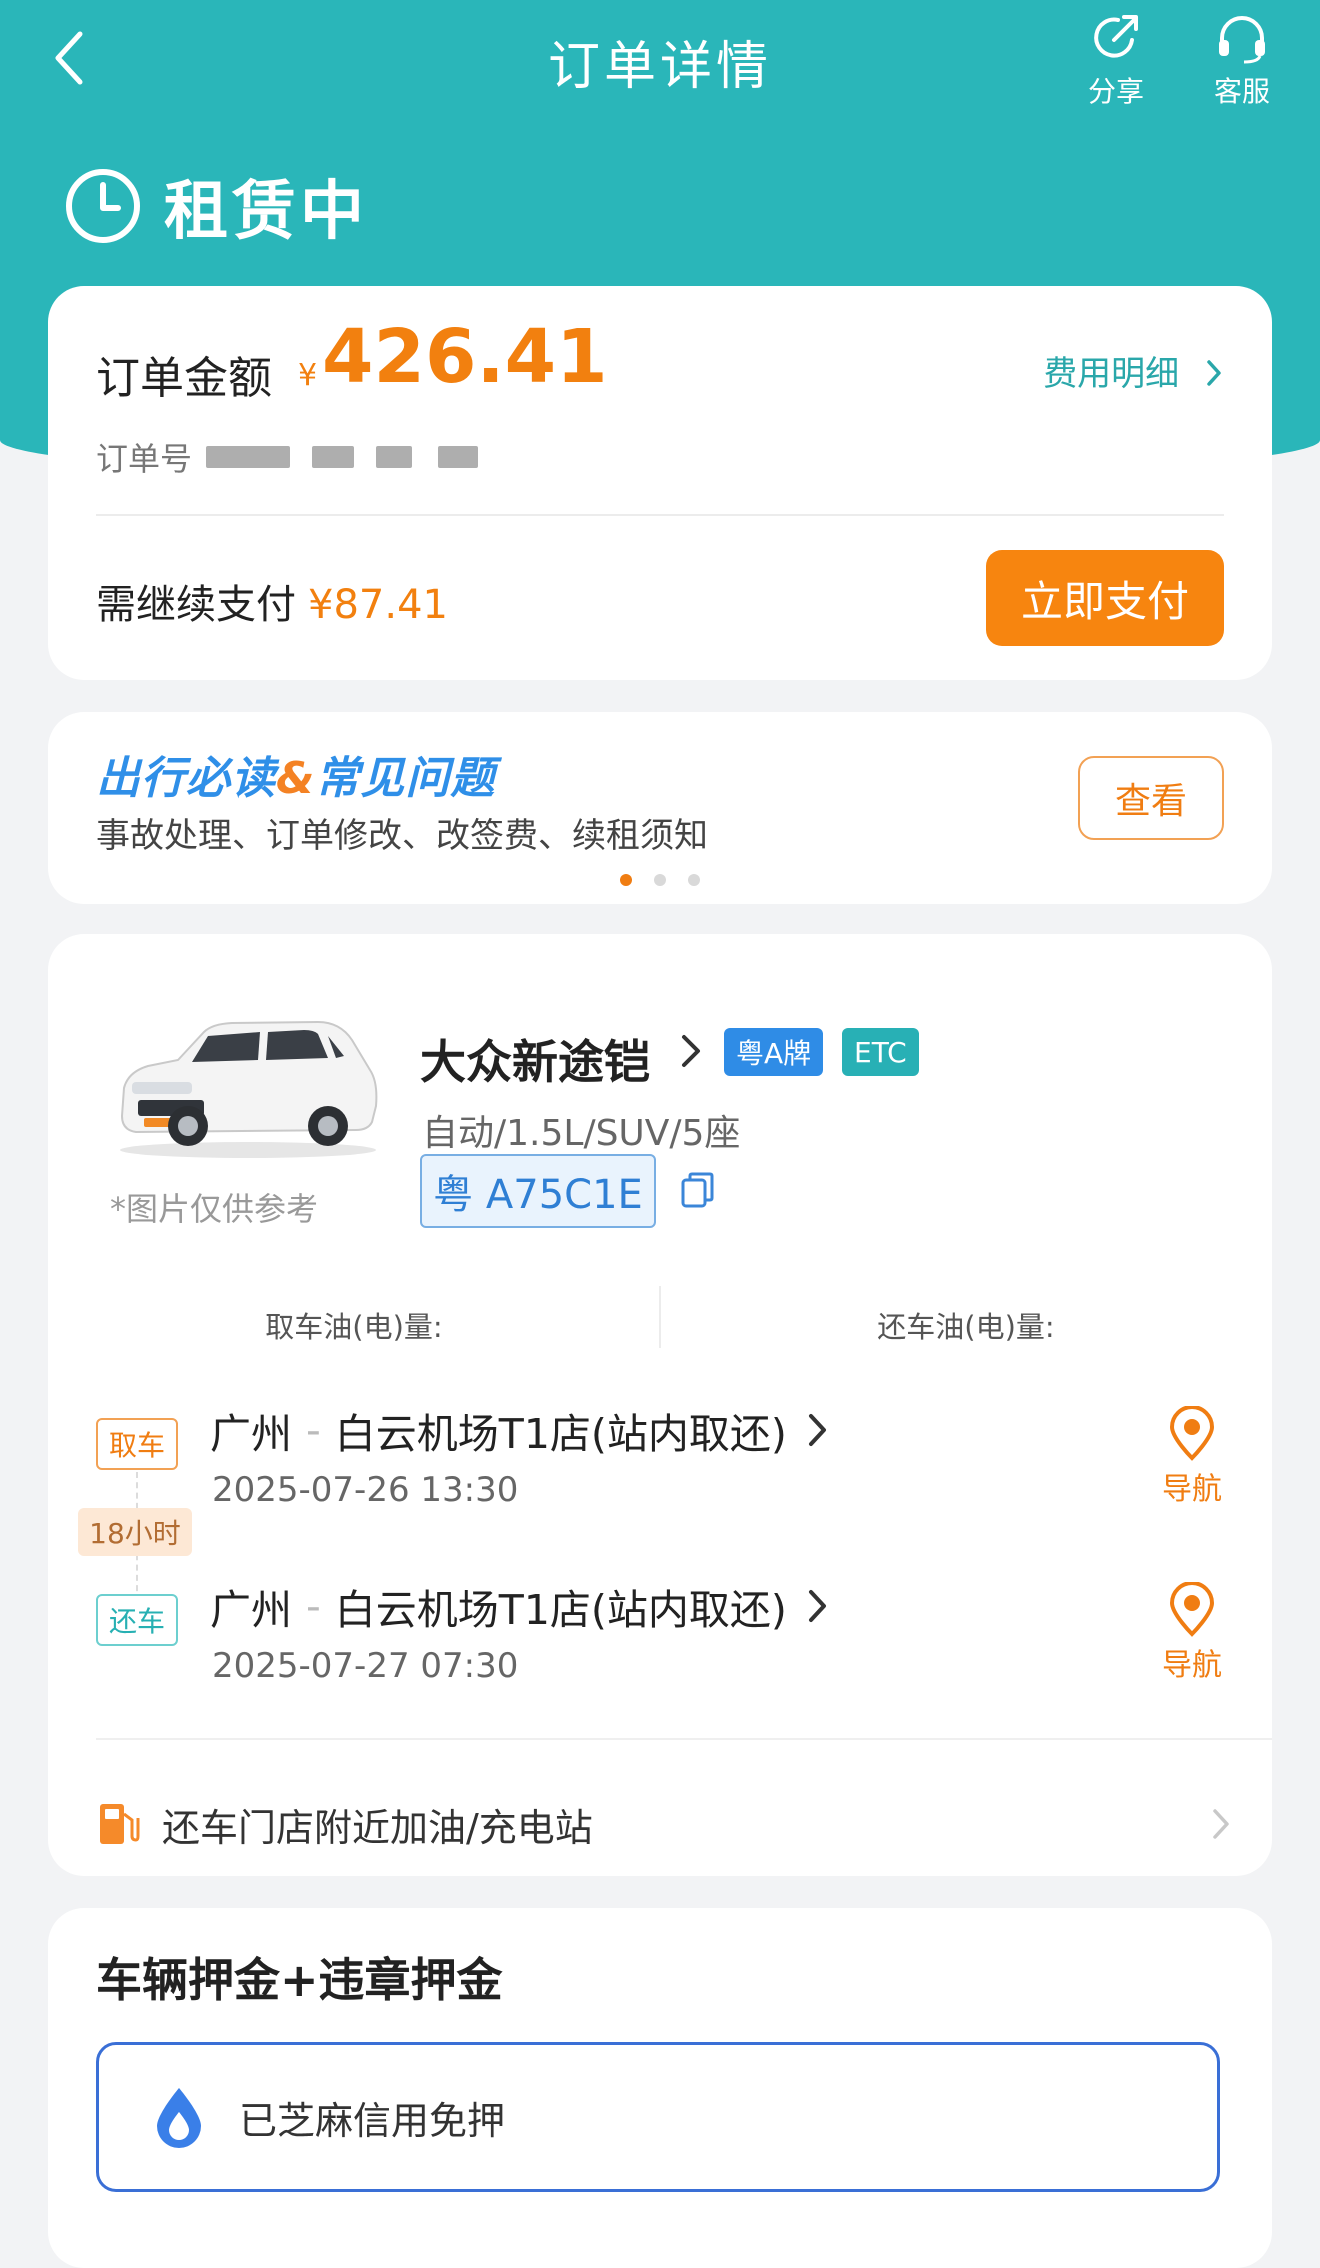 The height and width of the screenshot is (2268, 1320). I want to click on clock-icon, so click(103, 206).